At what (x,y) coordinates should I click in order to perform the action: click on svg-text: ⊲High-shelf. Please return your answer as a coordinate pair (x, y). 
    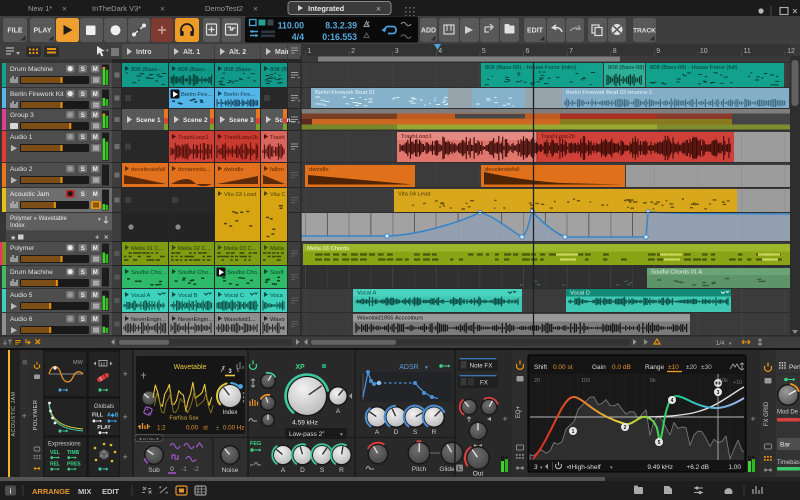
    Looking at the image, I should click on (583, 467).